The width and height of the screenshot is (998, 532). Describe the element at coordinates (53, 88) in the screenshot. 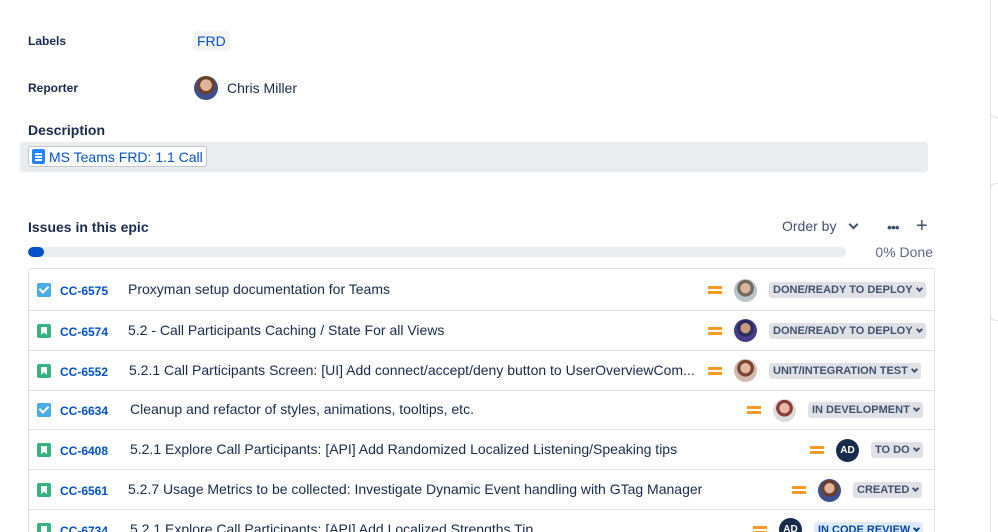

I see `reporter-field-label: Reporter` at that location.